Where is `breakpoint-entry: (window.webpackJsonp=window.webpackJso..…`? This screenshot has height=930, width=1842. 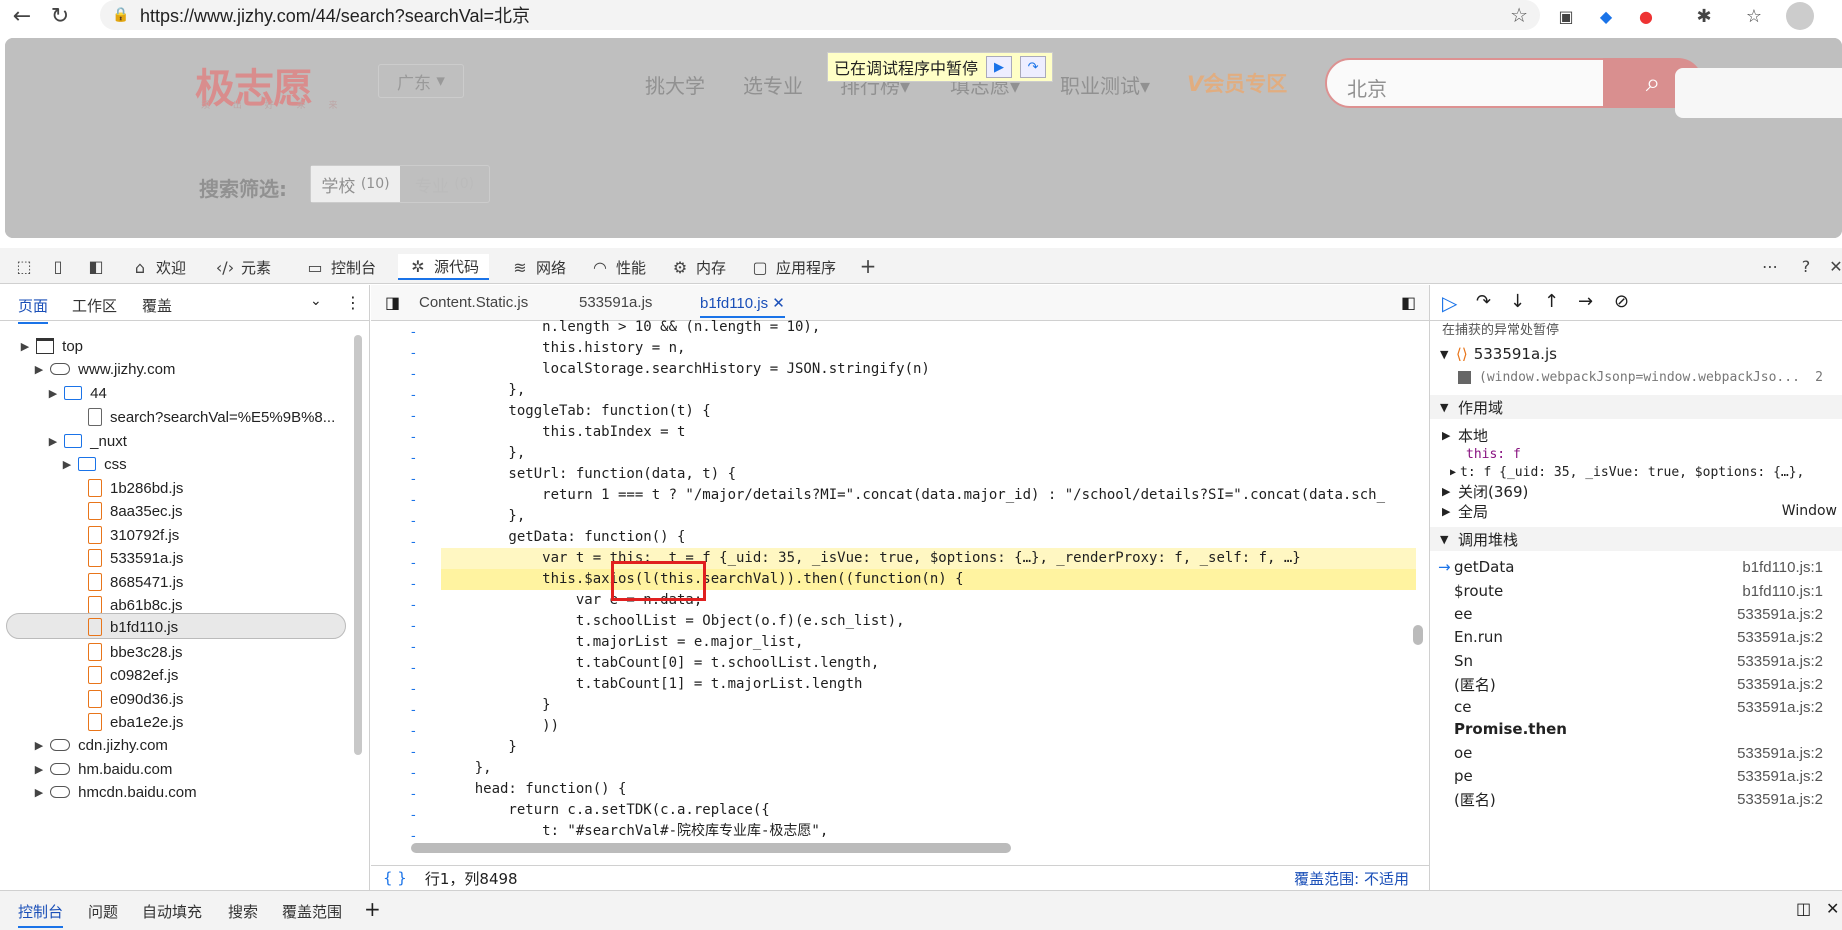 breakpoint-entry: (window.webpackJsonp=window.webpackJso..… is located at coordinates (1636, 377).